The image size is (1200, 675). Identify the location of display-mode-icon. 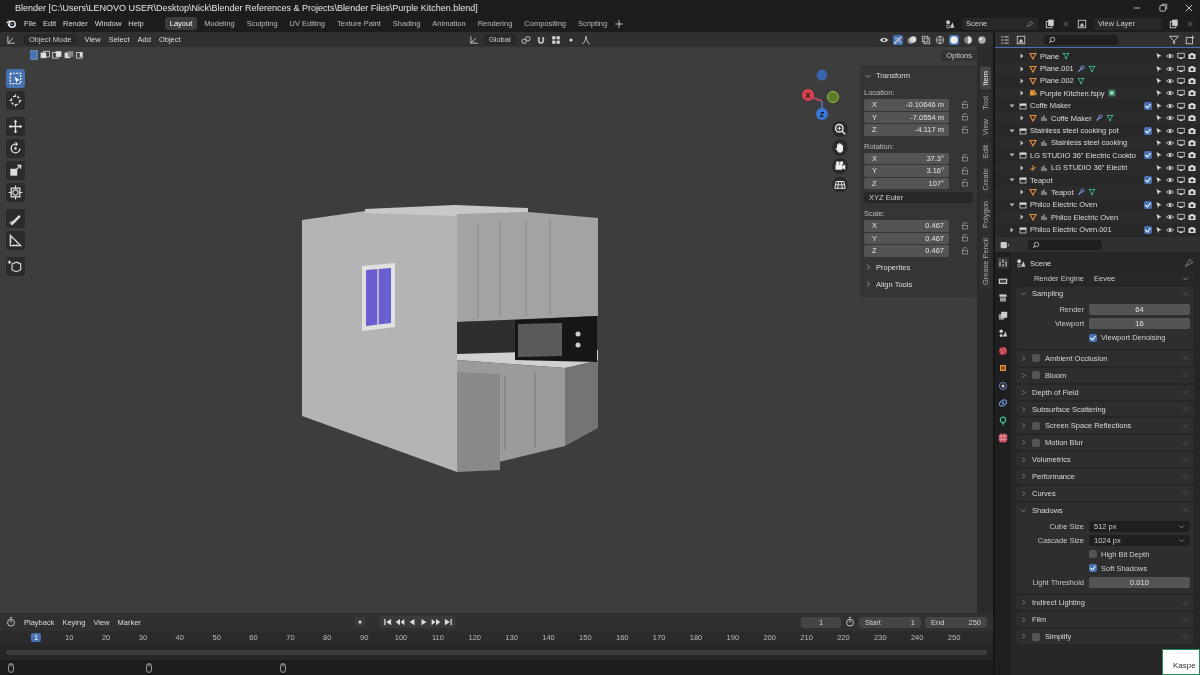
(1021, 39).